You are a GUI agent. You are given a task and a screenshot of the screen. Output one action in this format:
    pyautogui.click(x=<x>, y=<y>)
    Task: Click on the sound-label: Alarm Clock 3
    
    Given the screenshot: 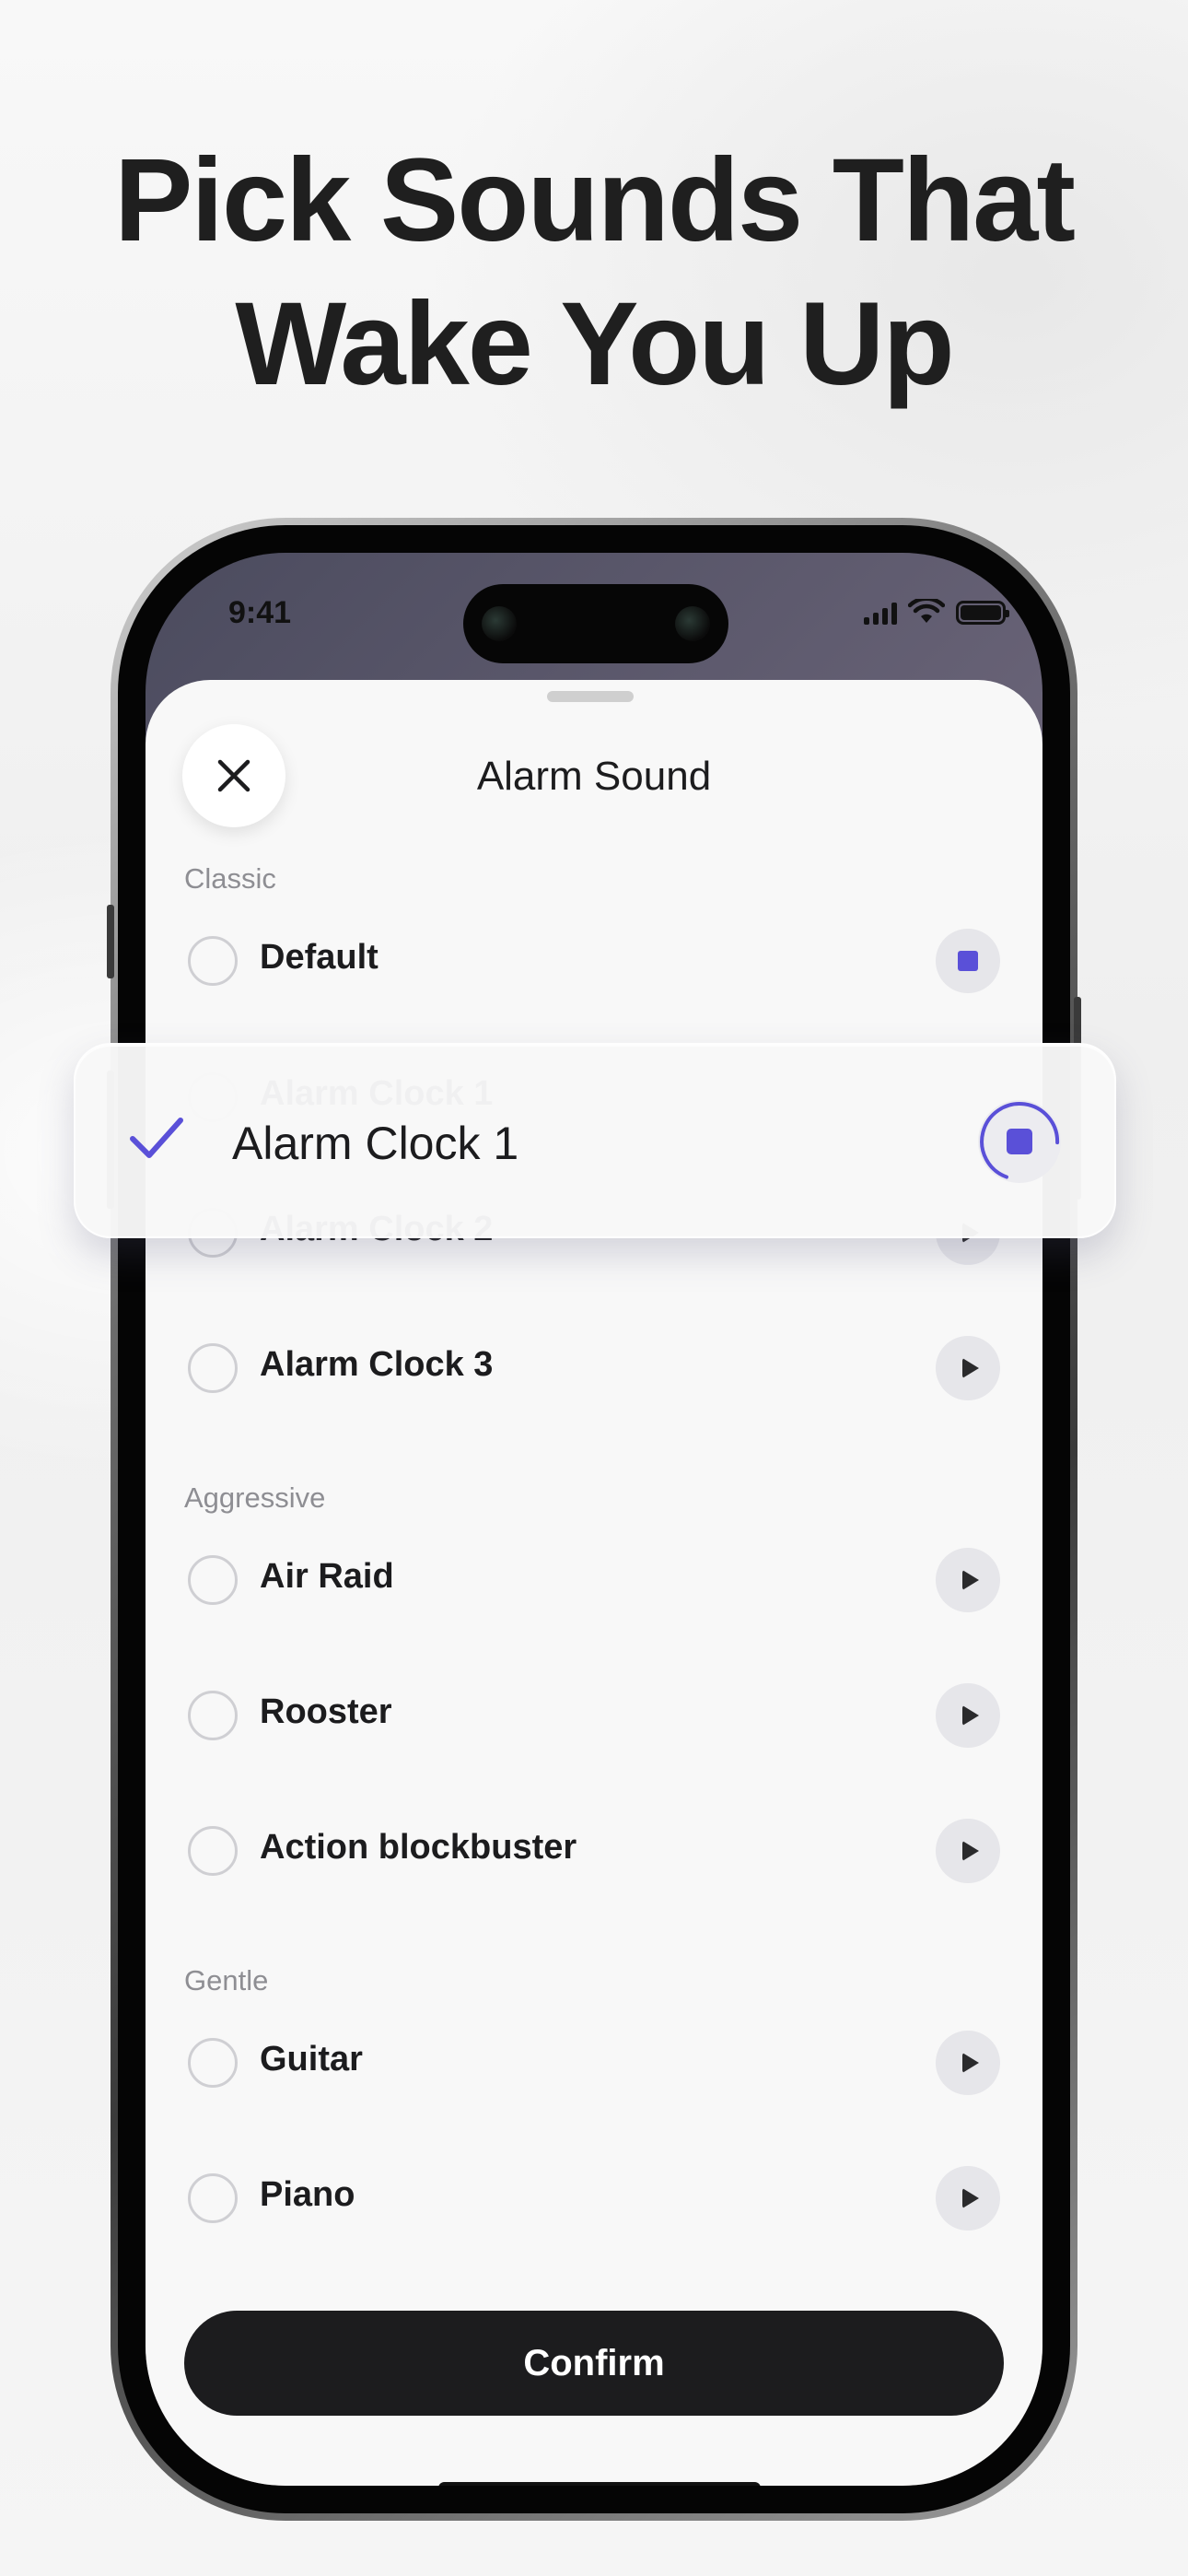 What is the action you would take?
    pyautogui.click(x=377, y=1364)
    